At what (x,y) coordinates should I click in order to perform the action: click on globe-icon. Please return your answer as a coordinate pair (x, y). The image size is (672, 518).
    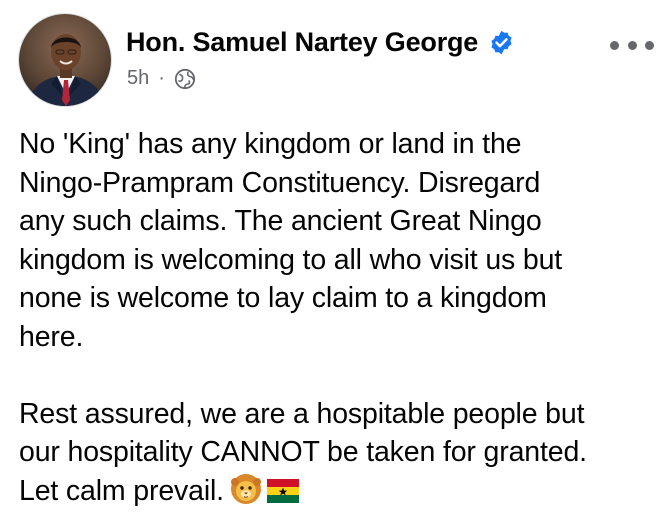
    Looking at the image, I should click on (185, 79).